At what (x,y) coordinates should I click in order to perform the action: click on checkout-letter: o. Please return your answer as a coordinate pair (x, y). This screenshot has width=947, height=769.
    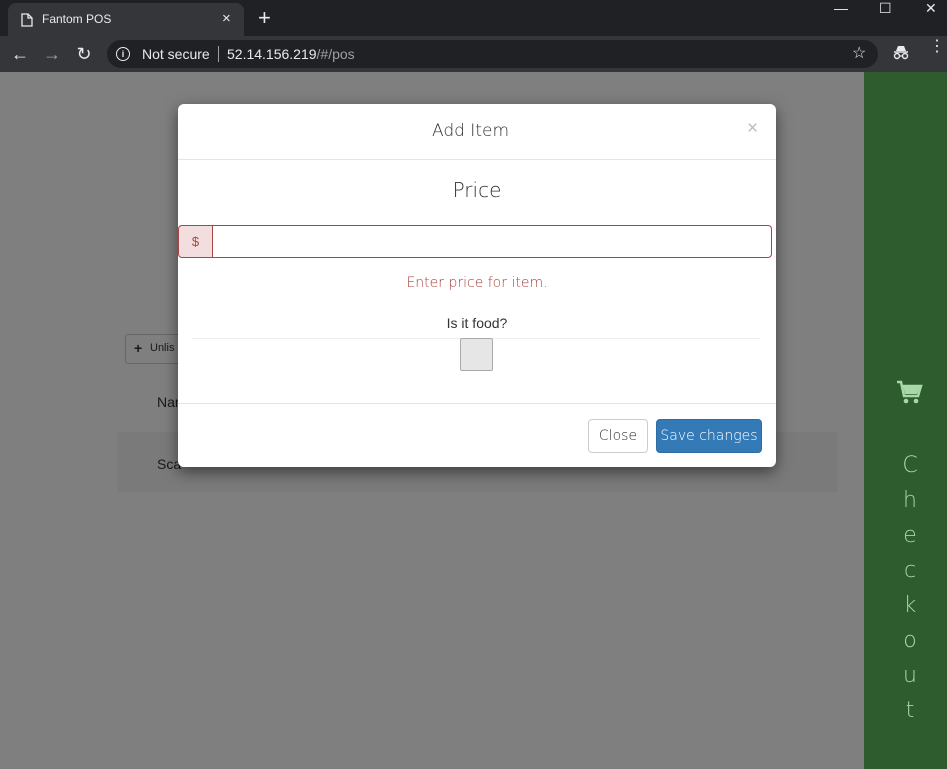
    Looking at the image, I should click on (910, 640).